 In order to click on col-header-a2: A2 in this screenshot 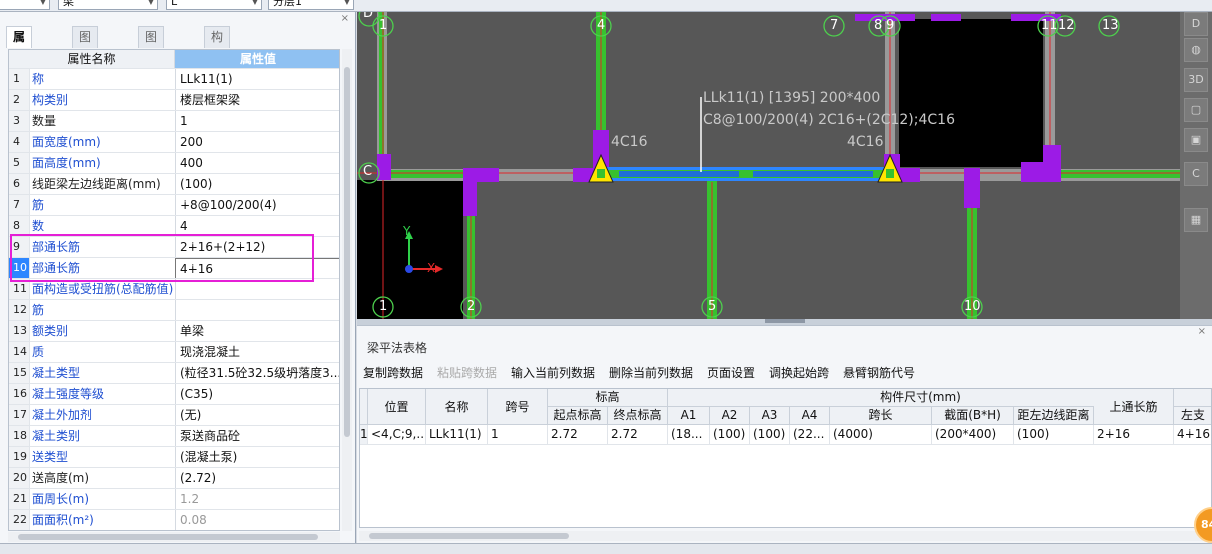, I will do `click(730, 416)`.